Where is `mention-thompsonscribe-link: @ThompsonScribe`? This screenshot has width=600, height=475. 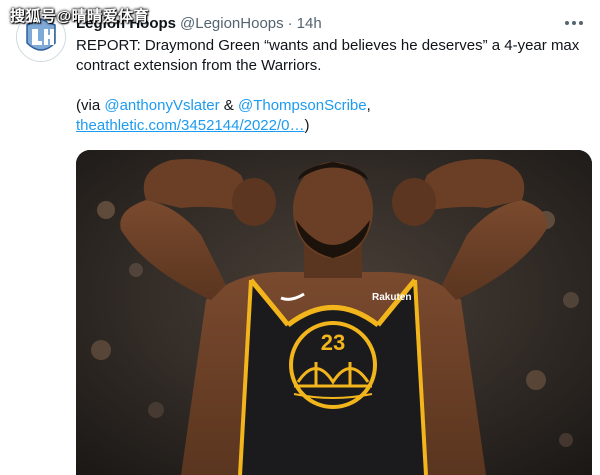 mention-thompsonscribe-link: @ThompsonScribe is located at coordinates (302, 105).